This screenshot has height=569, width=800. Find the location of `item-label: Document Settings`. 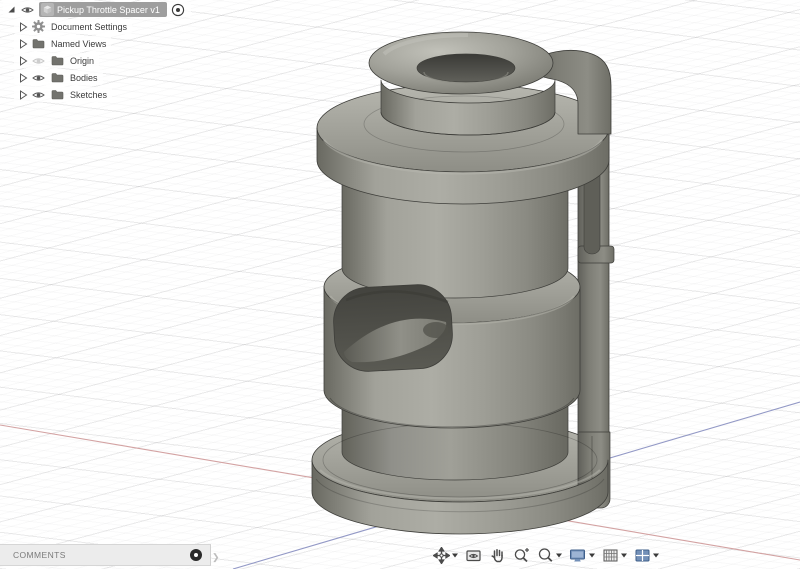

item-label: Document Settings is located at coordinates (89, 26).